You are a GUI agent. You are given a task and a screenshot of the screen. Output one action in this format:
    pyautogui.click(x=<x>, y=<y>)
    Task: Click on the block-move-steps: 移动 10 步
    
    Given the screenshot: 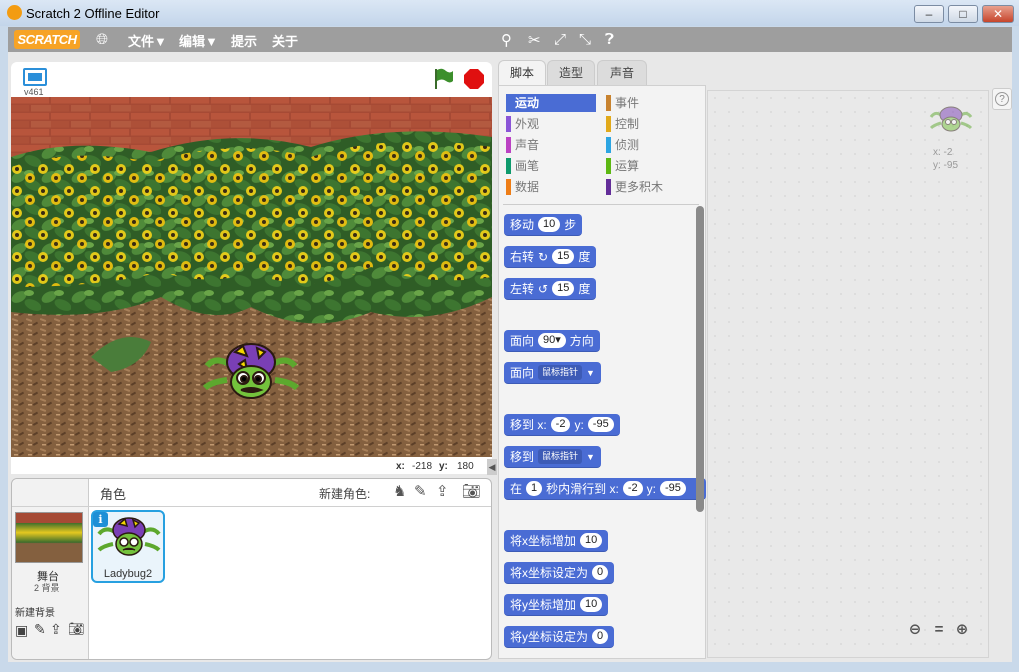 What is the action you would take?
    pyautogui.click(x=543, y=225)
    